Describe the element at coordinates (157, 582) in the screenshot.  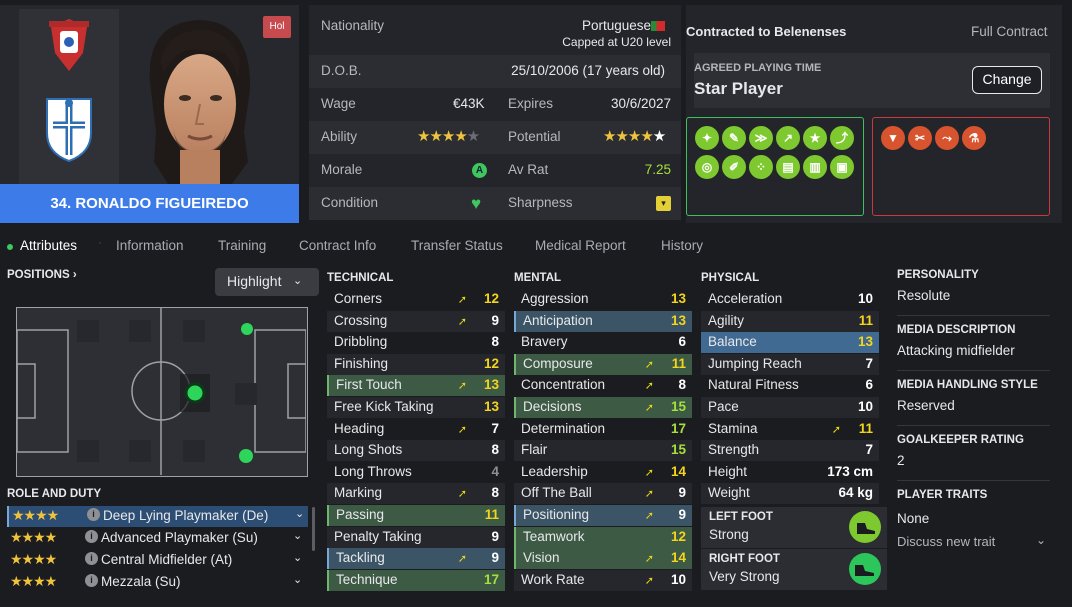
I see `role-row-3: ★★★★ i Mezzala (Su) ⌄` at that location.